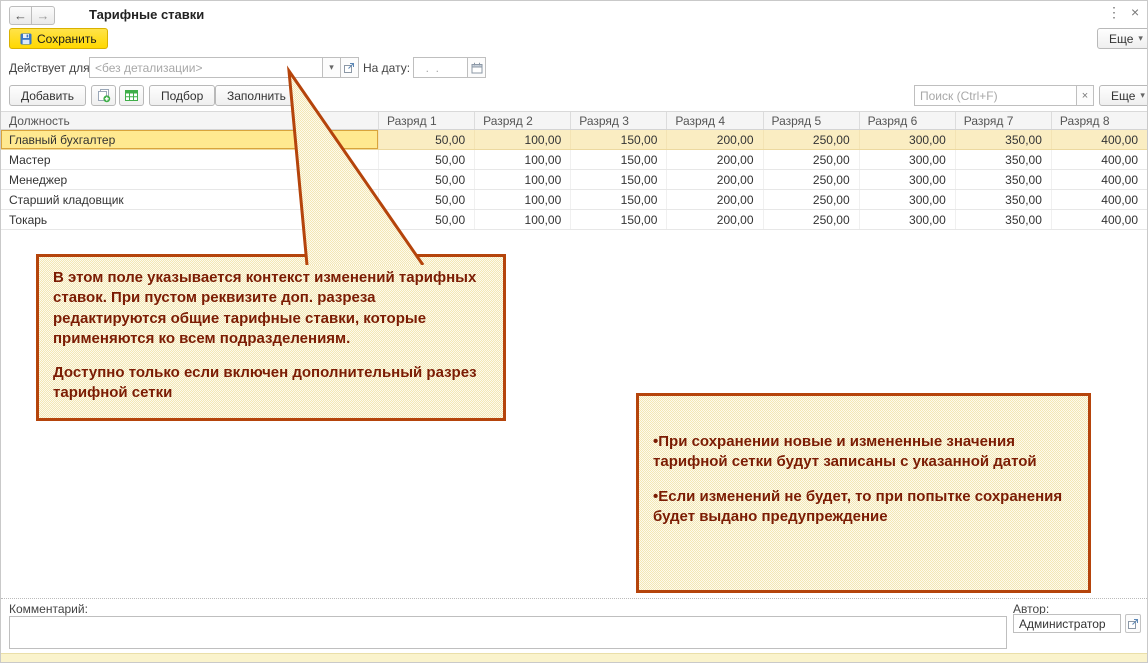 Image resolution: width=1148 pixels, height=663 pixels. I want to click on calendar-icon, so click(477, 68).